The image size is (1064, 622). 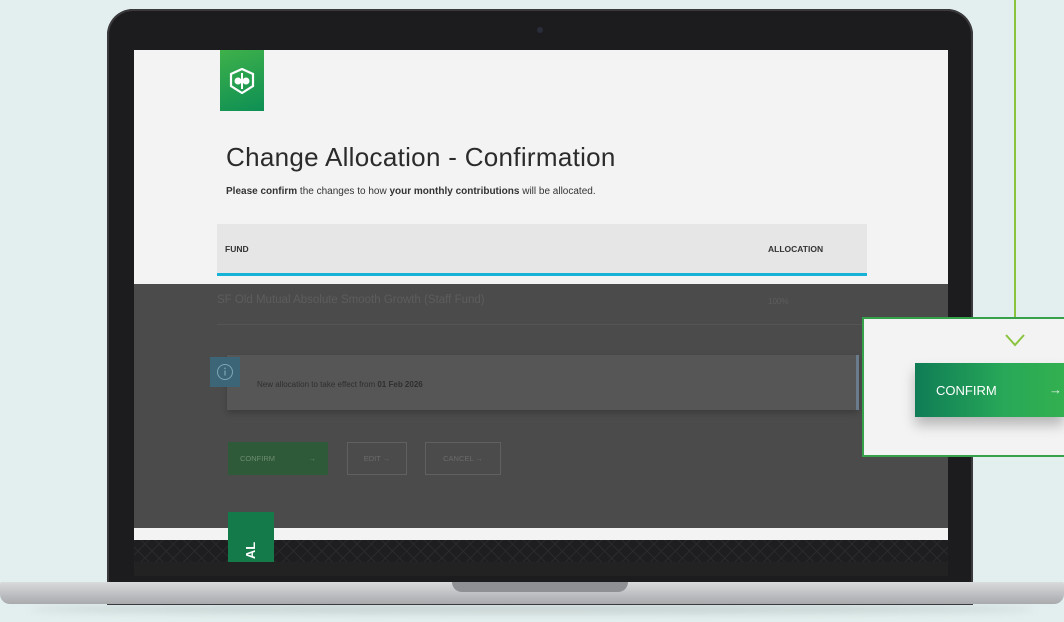 What do you see at coordinates (541, 569) in the screenshot?
I see `footer-bar` at bounding box center [541, 569].